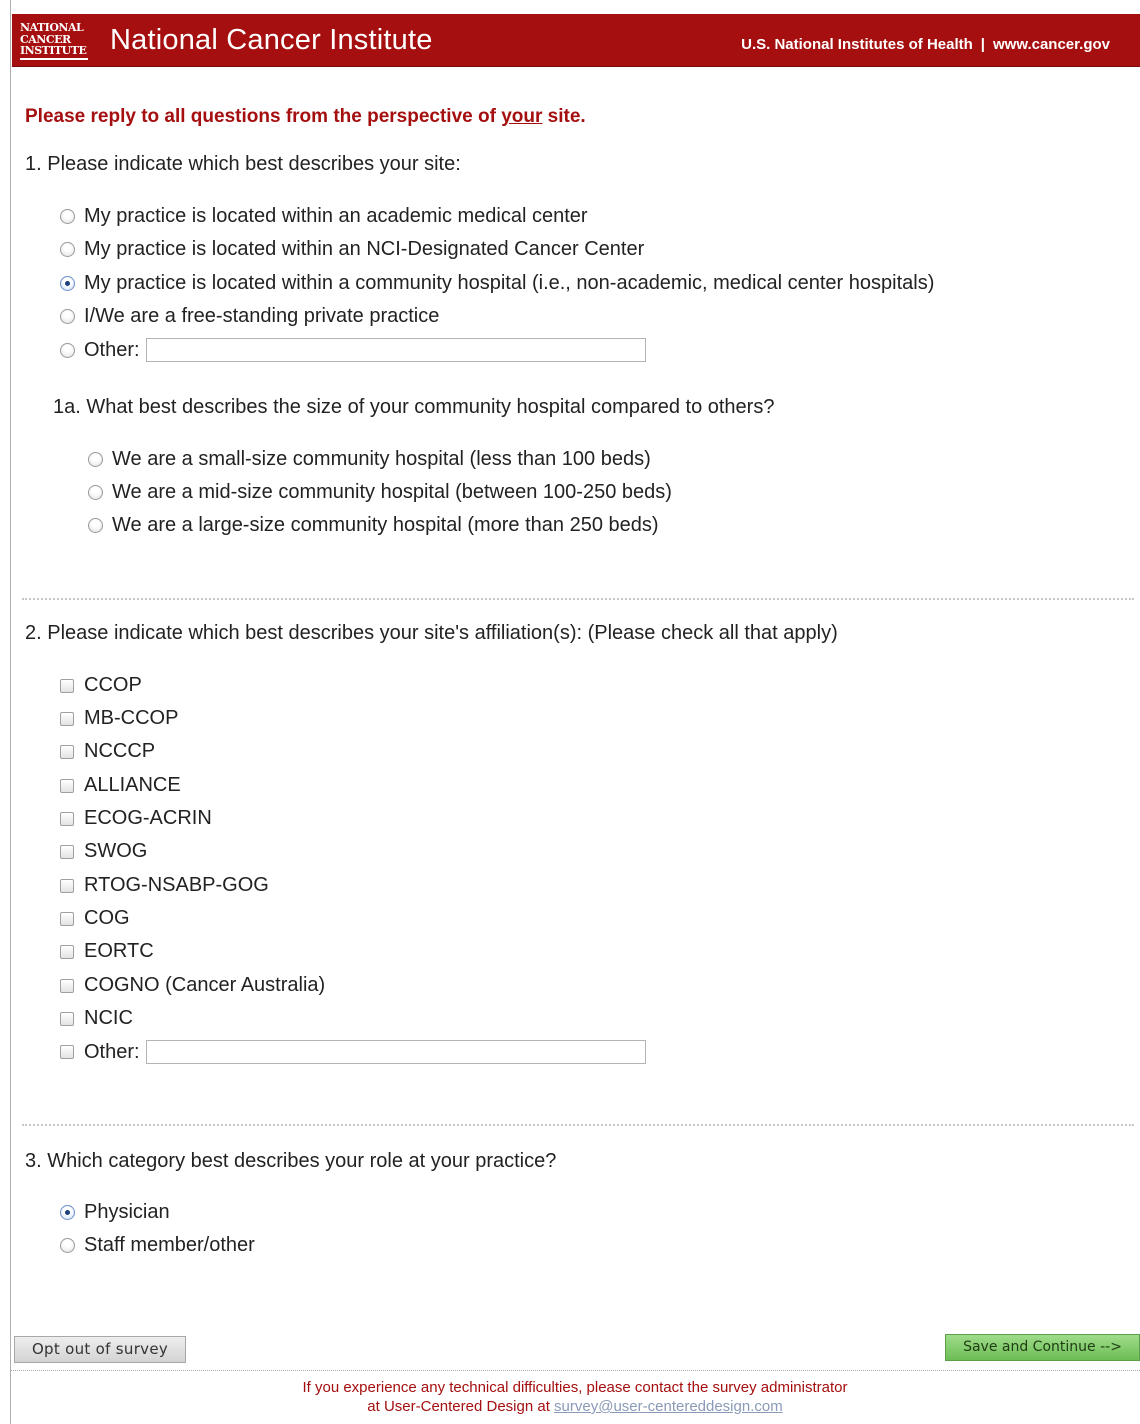 This screenshot has height=1424, width=1140. What do you see at coordinates (564, 116) in the screenshot?
I see `instruction-text-end: site.` at bounding box center [564, 116].